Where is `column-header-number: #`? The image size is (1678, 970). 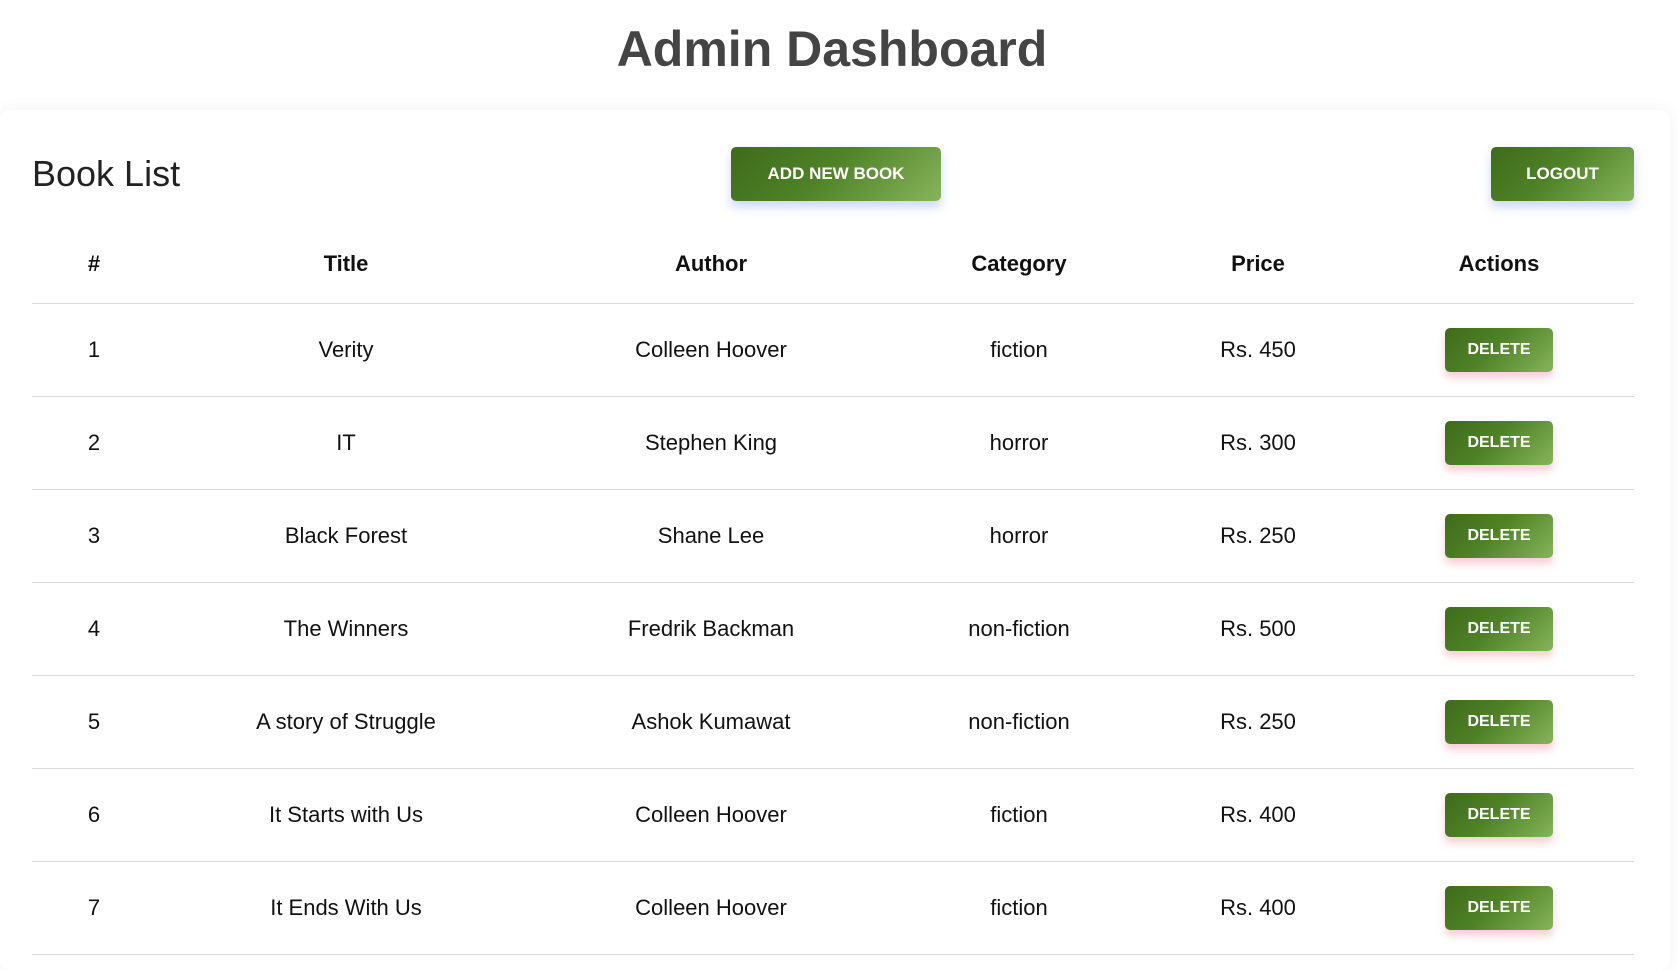
column-header-number: # is located at coordinates (94, 264).